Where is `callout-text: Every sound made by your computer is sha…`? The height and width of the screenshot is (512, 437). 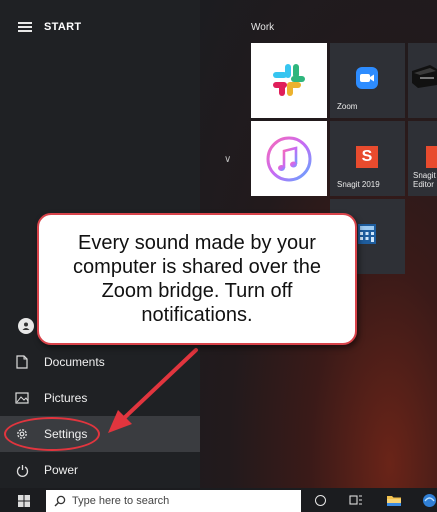
callout-text: Every sound made by your computer is sha… is located at coordinates (197, 279).